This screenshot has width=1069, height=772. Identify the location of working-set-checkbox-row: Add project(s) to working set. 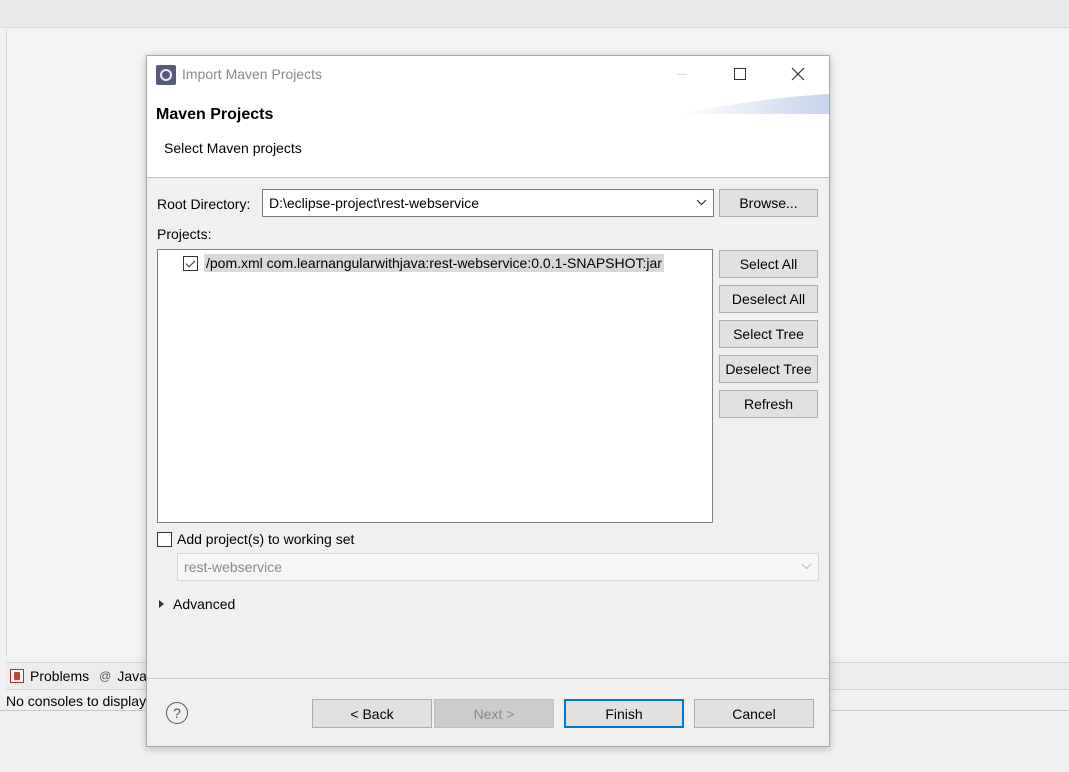
(255, 539).